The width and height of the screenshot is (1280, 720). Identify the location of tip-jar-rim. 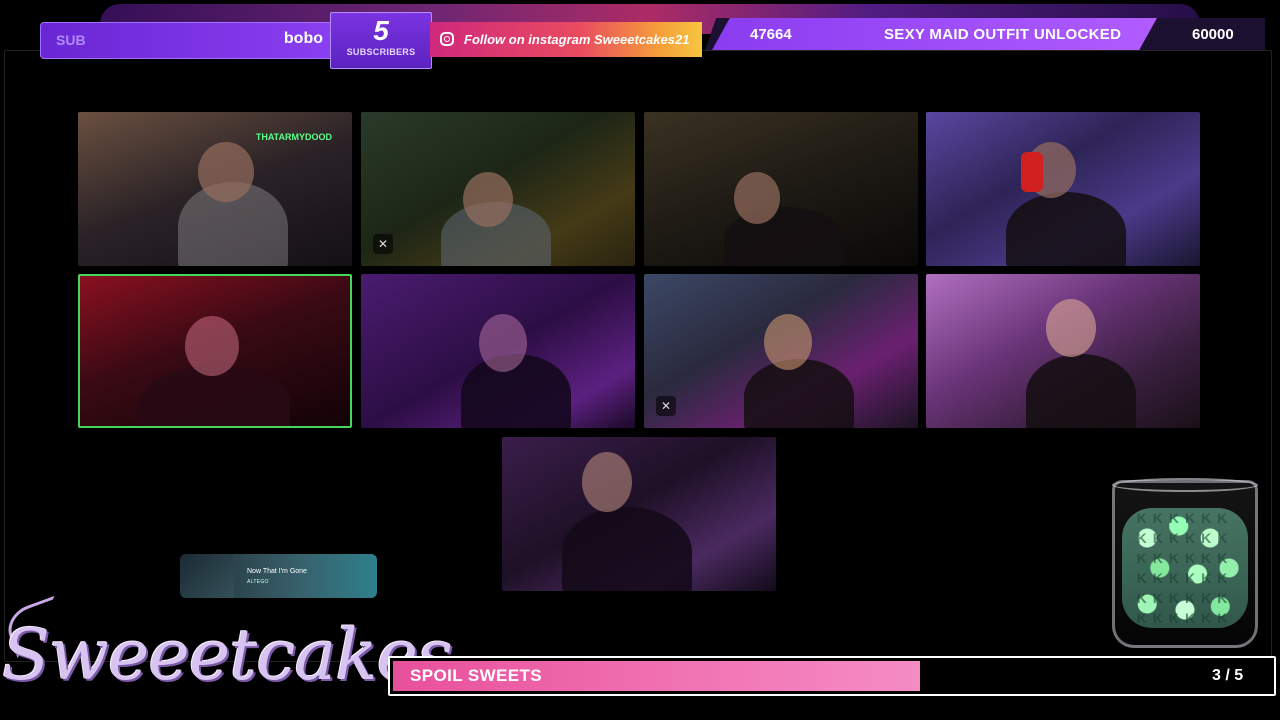
(1185, 485).